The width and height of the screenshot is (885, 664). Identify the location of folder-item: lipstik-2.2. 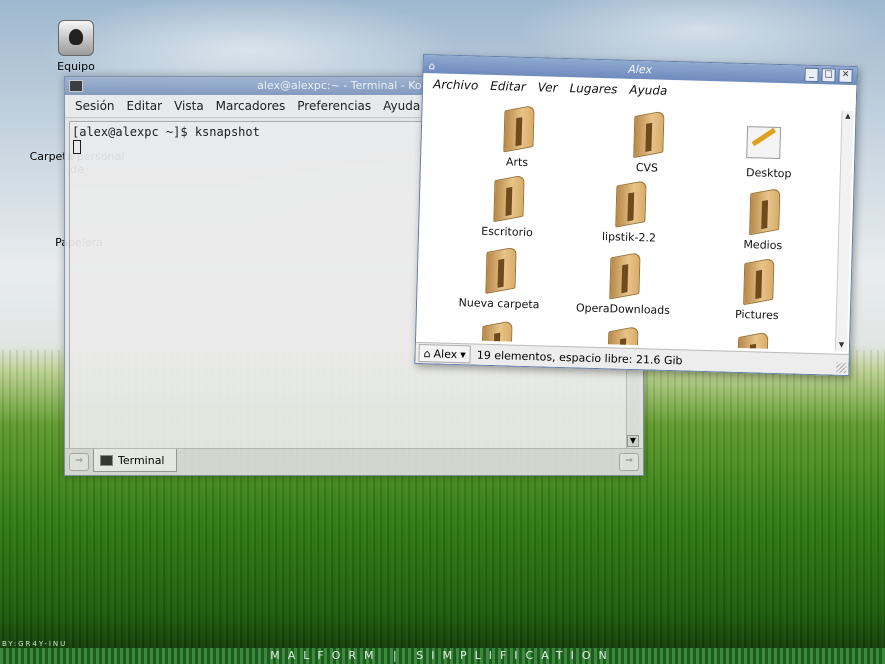
(630, 213).